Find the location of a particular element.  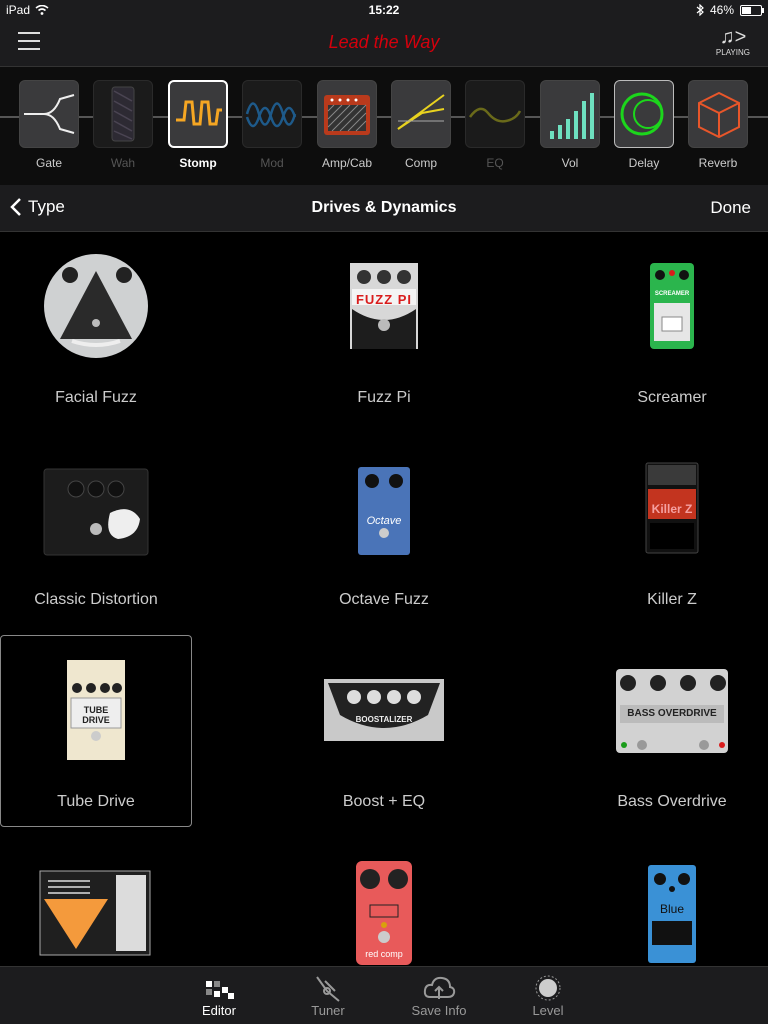

bluetooth-icon is located at coordinates (700, 10).